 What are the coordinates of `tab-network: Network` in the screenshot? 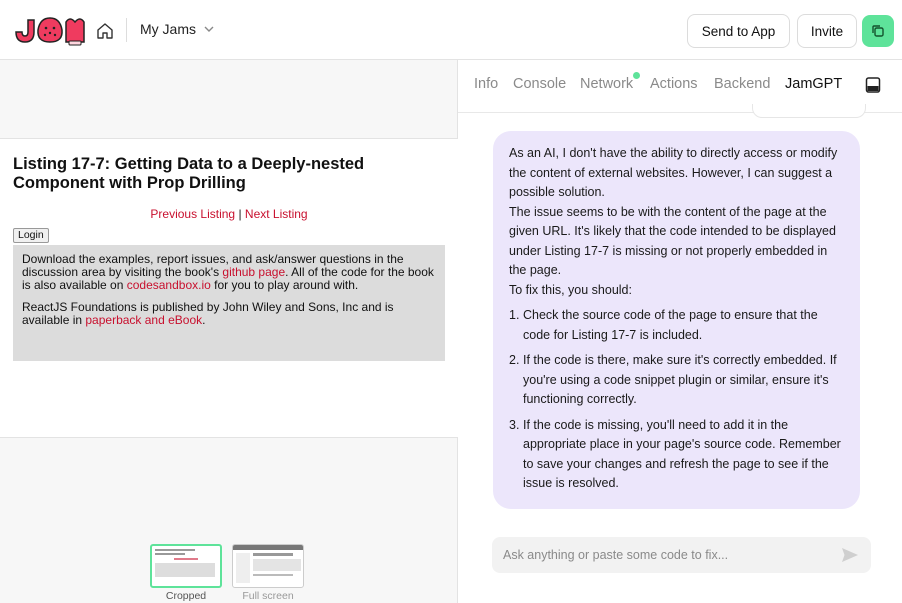 It's located at (606, 84).